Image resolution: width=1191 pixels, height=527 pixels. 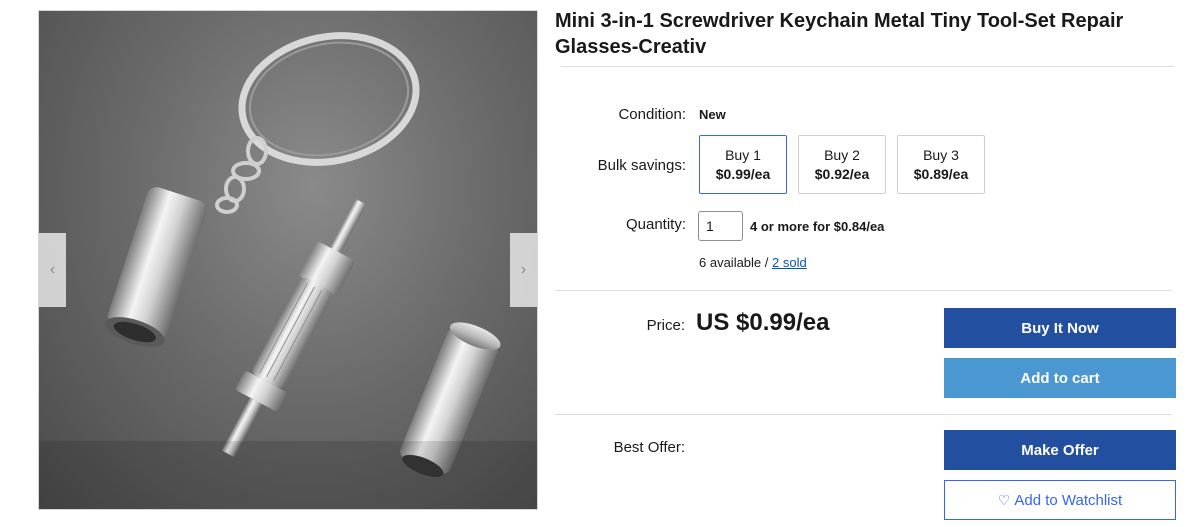 What do you see at coordinates (863, 290) in the screenshot?
I see `quantity-divider` at bounding box center [863, 290].